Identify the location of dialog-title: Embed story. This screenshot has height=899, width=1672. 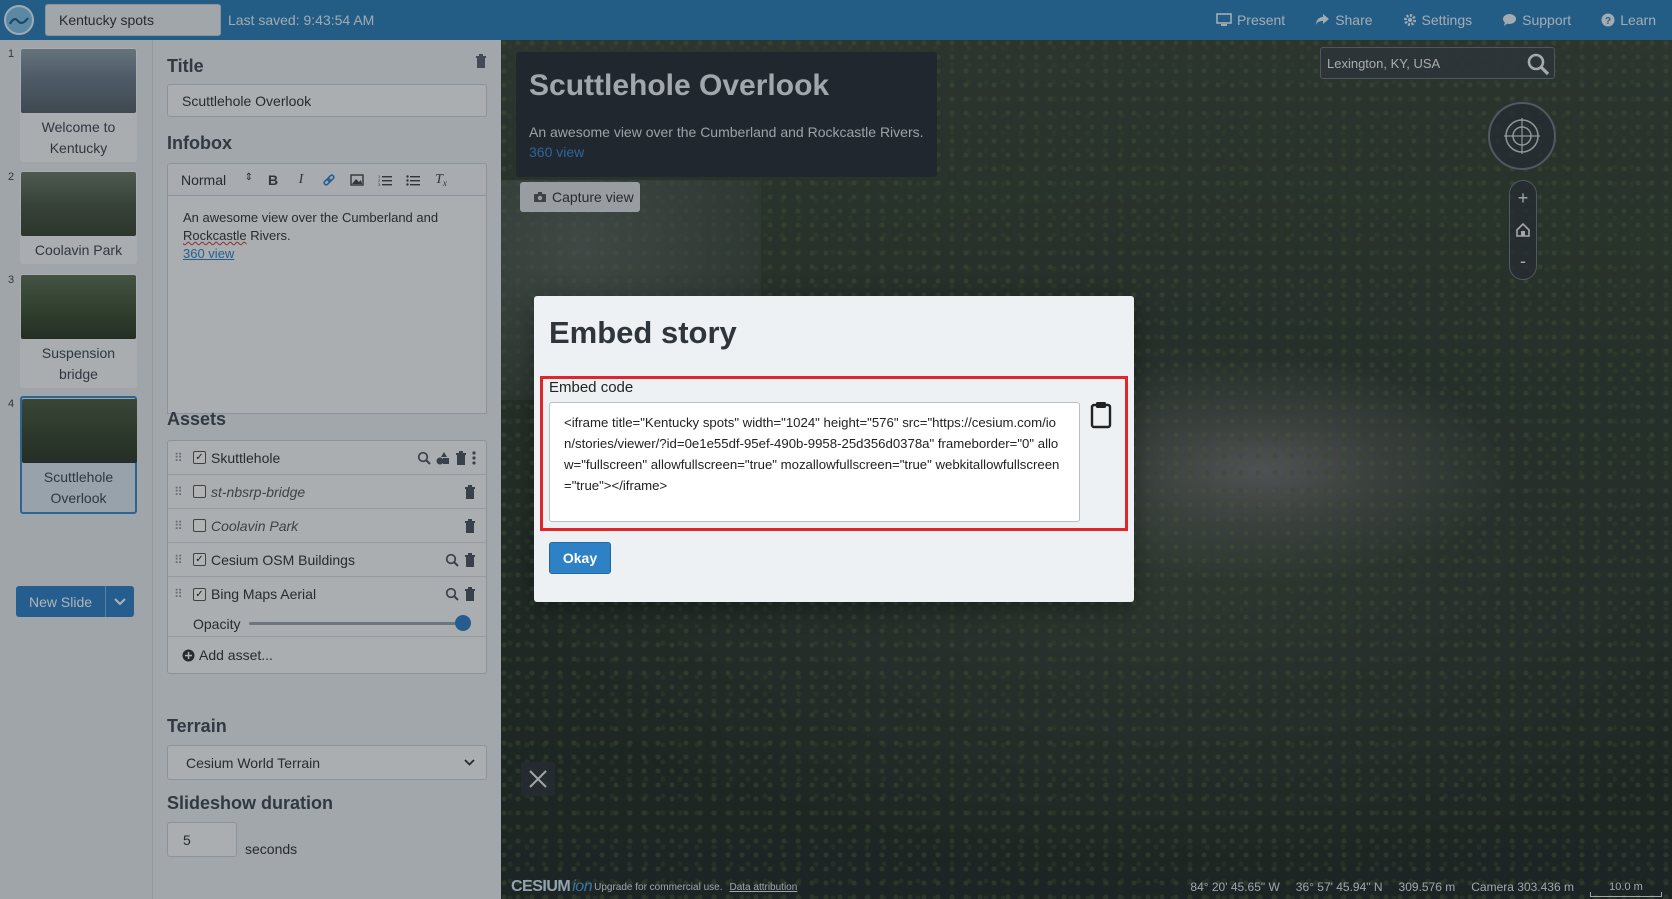
(643, 332).